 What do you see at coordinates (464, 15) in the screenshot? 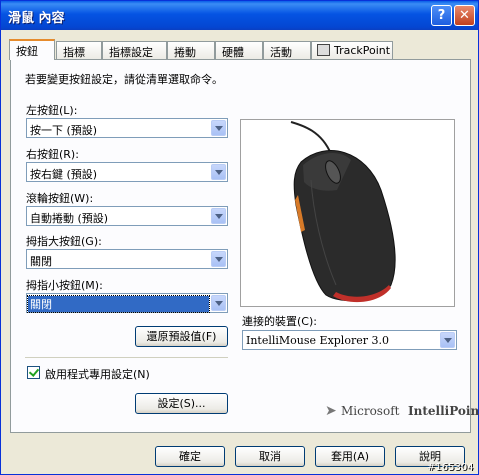
I see `close-button: ✕` at bounding box center [464, 15].